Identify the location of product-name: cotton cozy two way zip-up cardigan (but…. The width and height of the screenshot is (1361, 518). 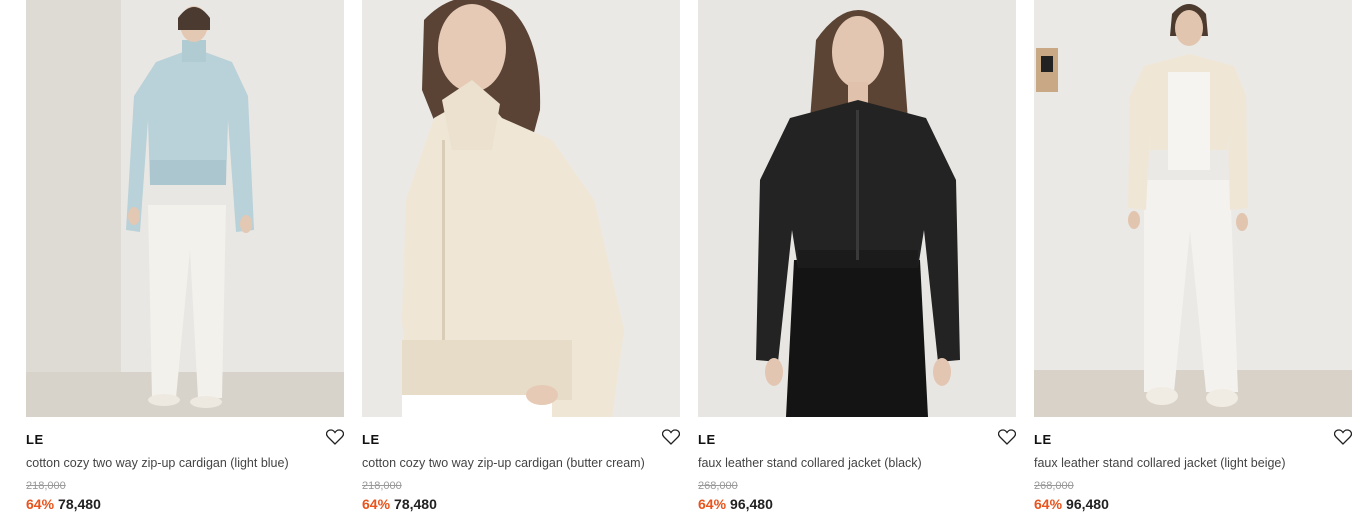
(503, 463).